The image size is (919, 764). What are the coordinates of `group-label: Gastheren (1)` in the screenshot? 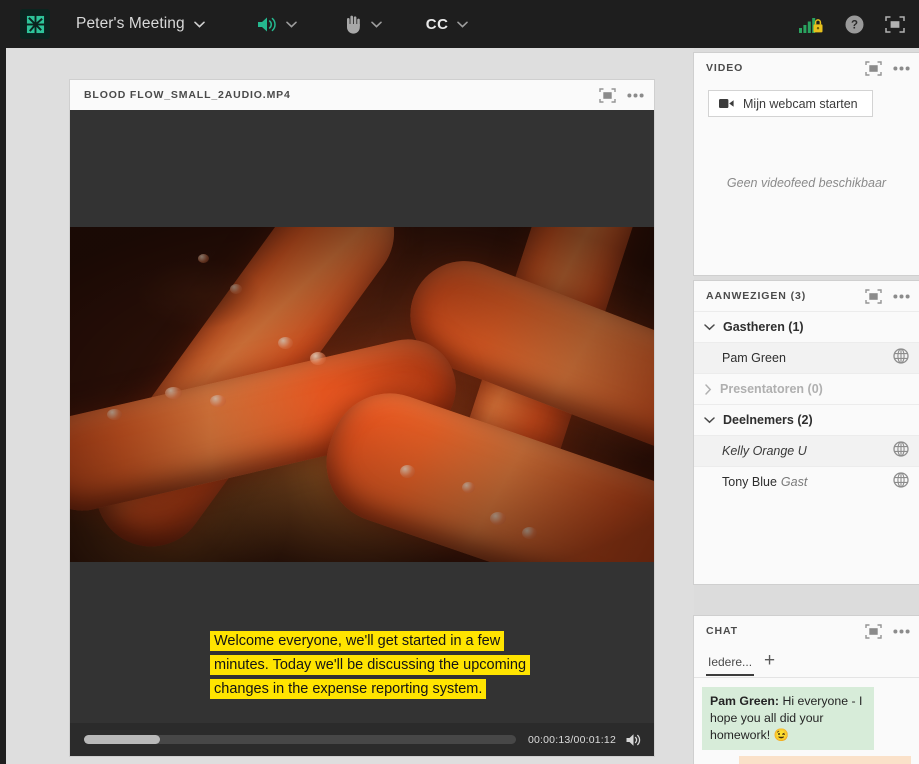 It's located at (763, 327).